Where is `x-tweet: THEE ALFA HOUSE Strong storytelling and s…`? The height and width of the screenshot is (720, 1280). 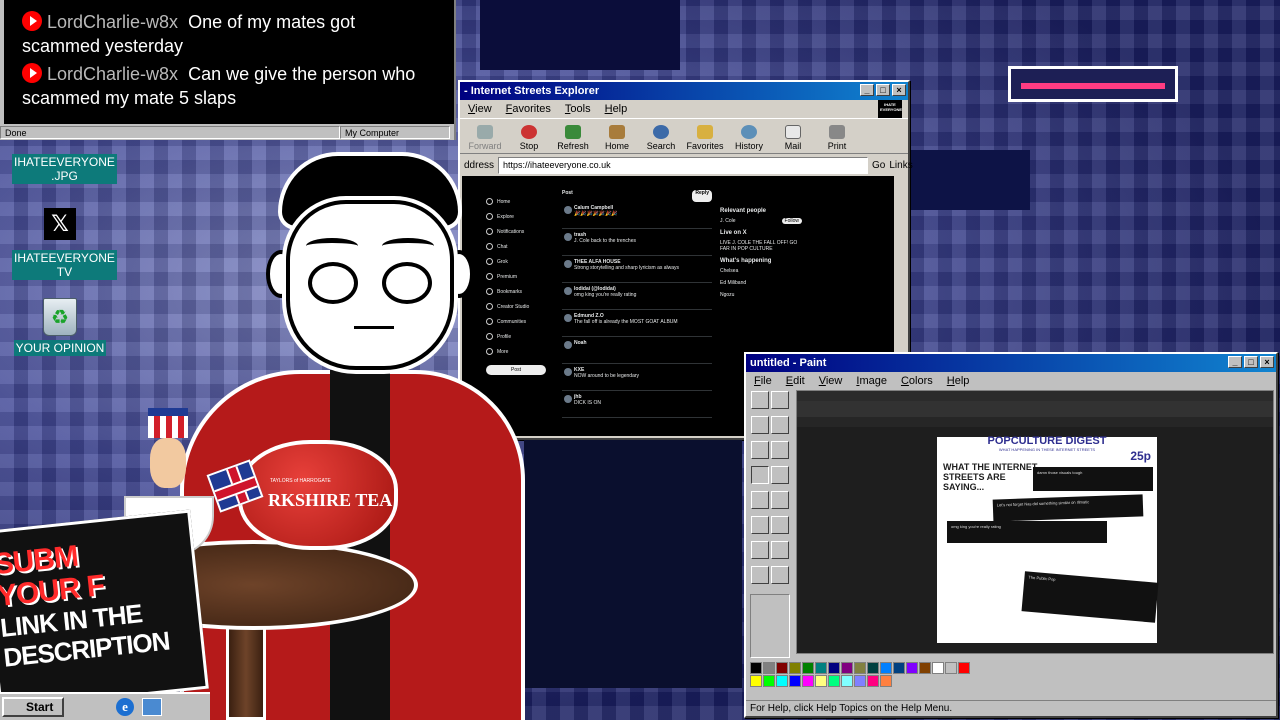
x-tweet: THEE ALFA HOUSE Strong storytelling and s… is located at coordinates (637, 269).